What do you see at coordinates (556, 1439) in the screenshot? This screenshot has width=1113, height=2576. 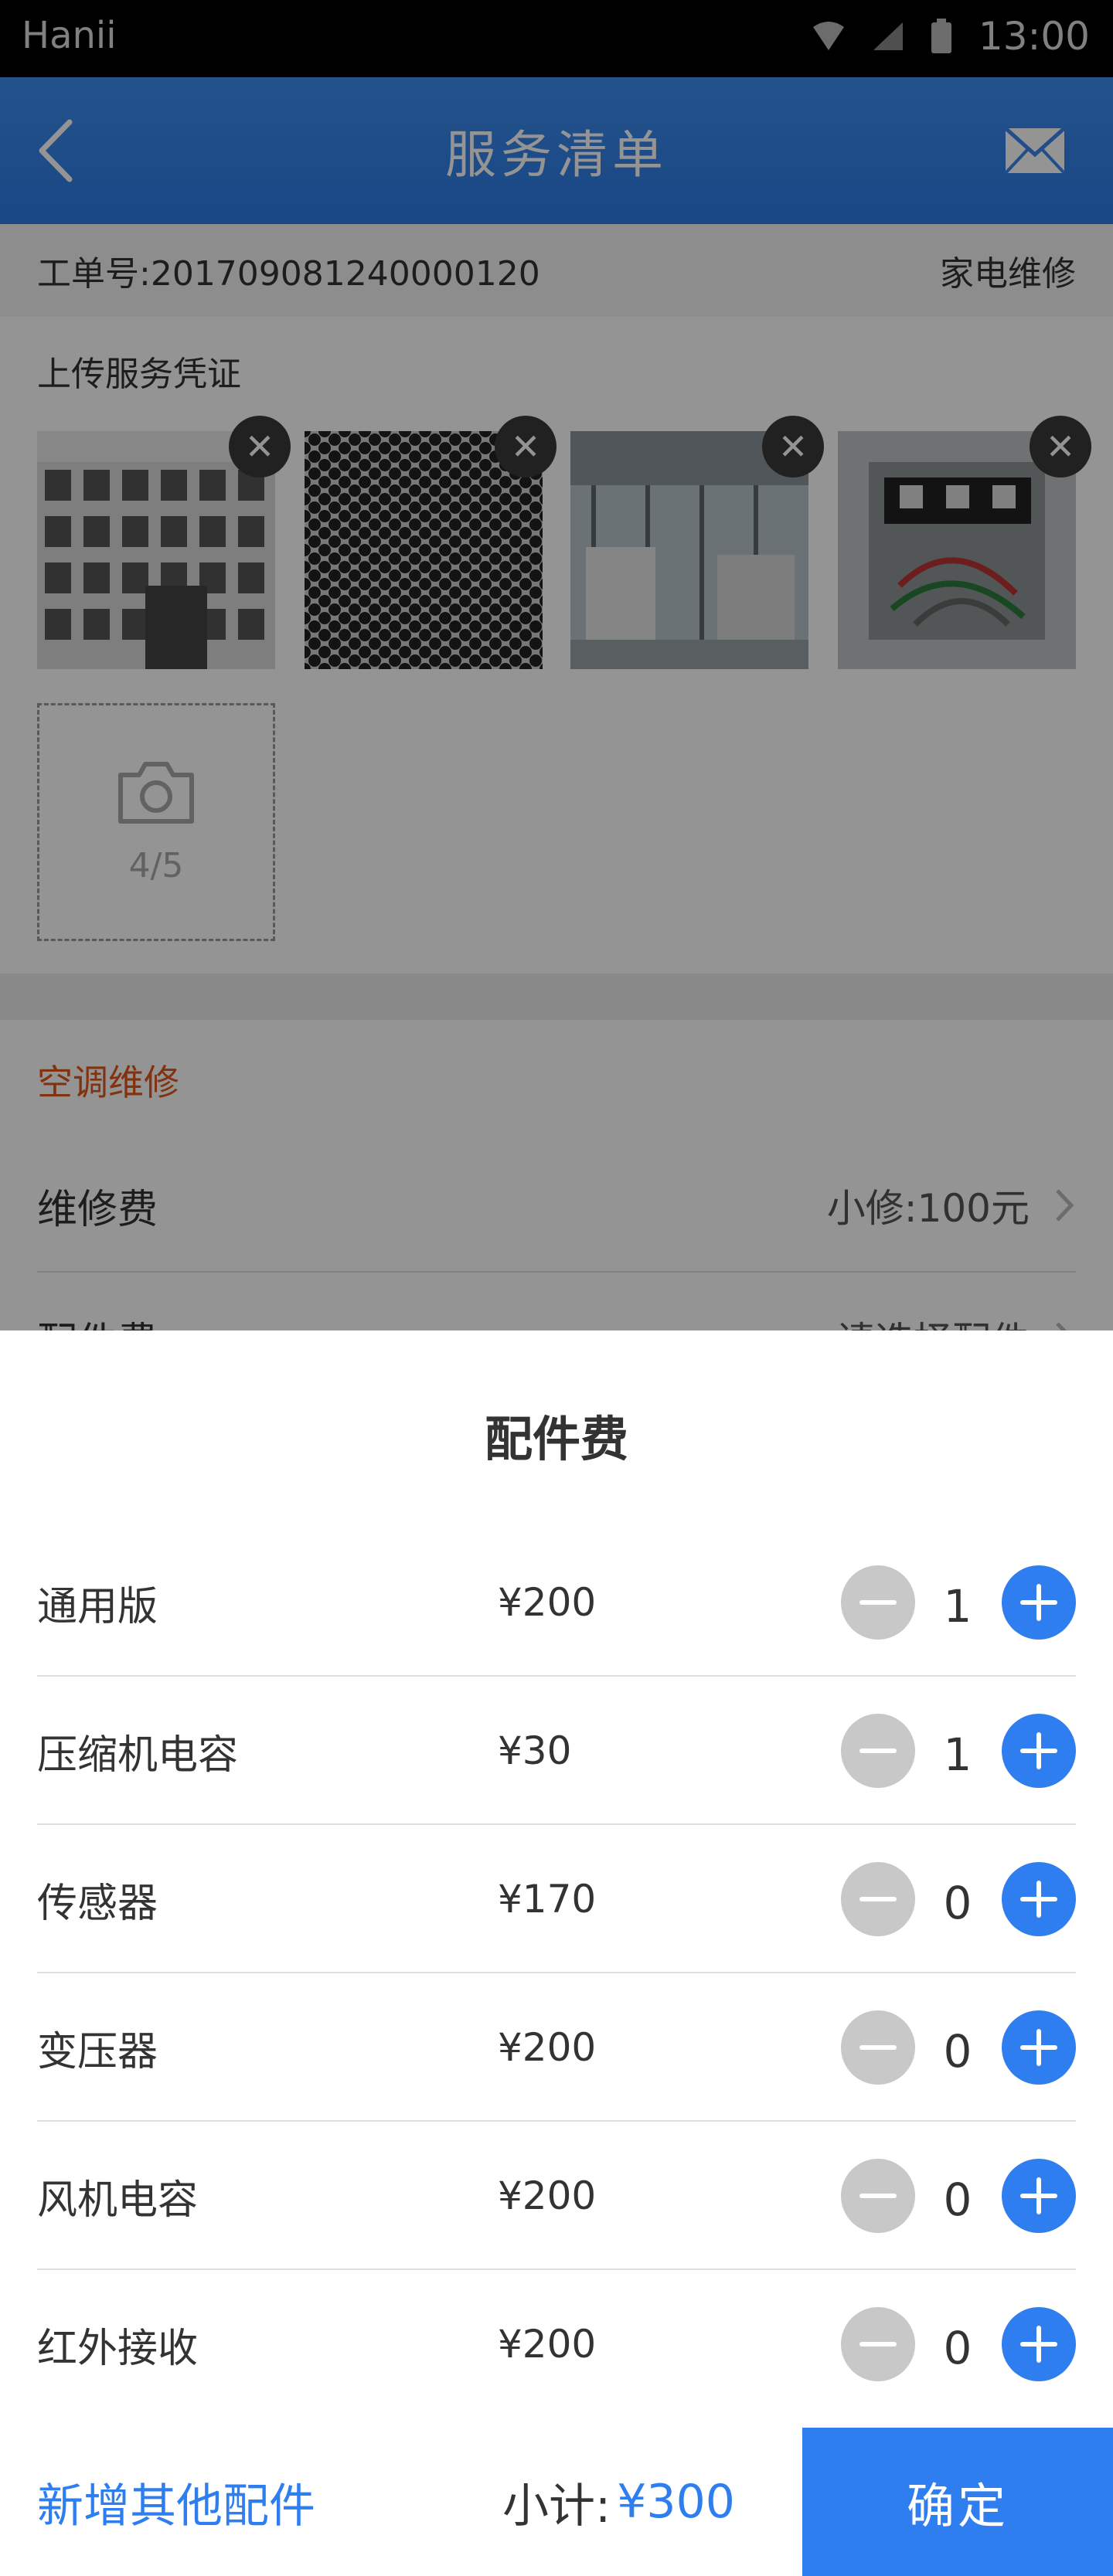 I see `sheet-title: 配件费` at bounding box center [556, 1439].